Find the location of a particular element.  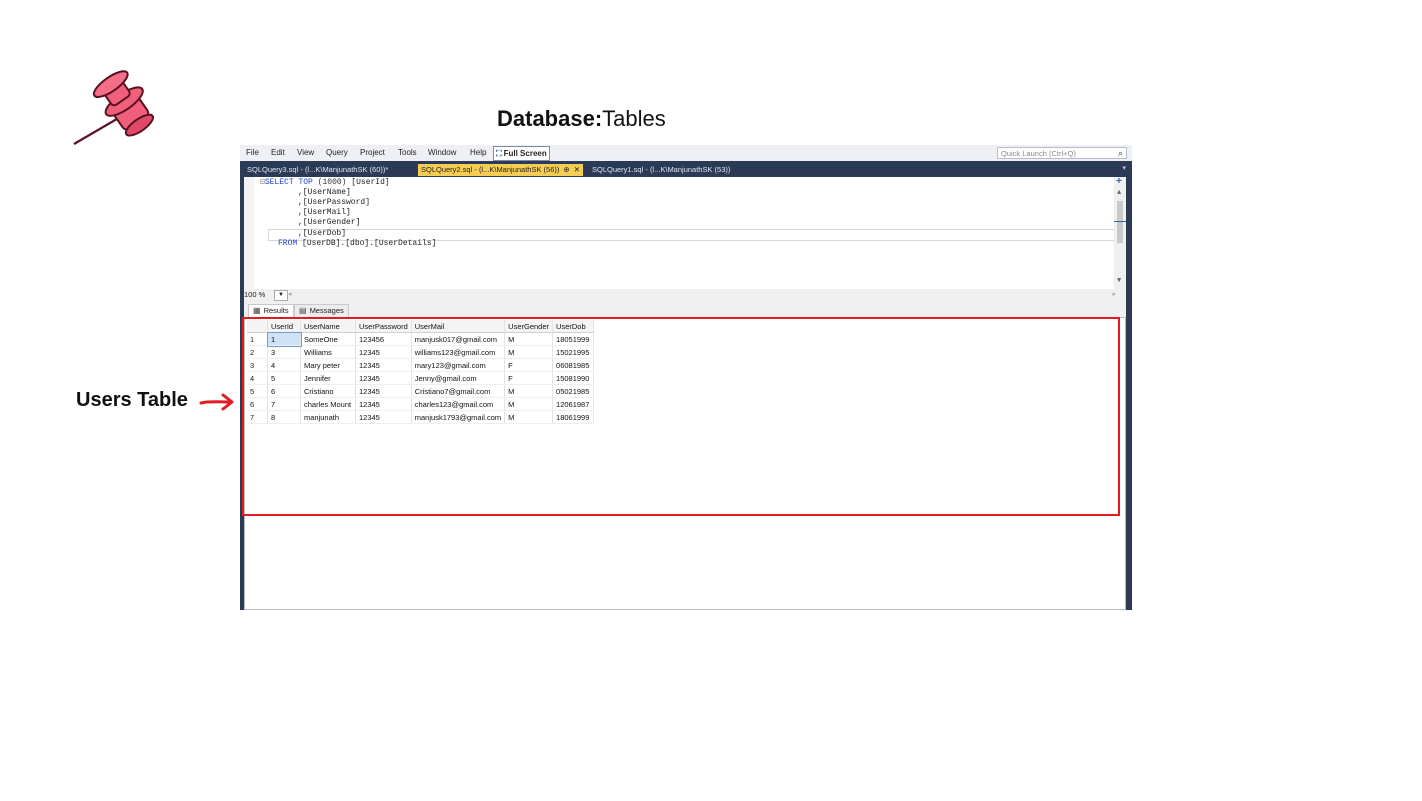

tab-messages: ▤ Messages is located at coordinates (321, 310).